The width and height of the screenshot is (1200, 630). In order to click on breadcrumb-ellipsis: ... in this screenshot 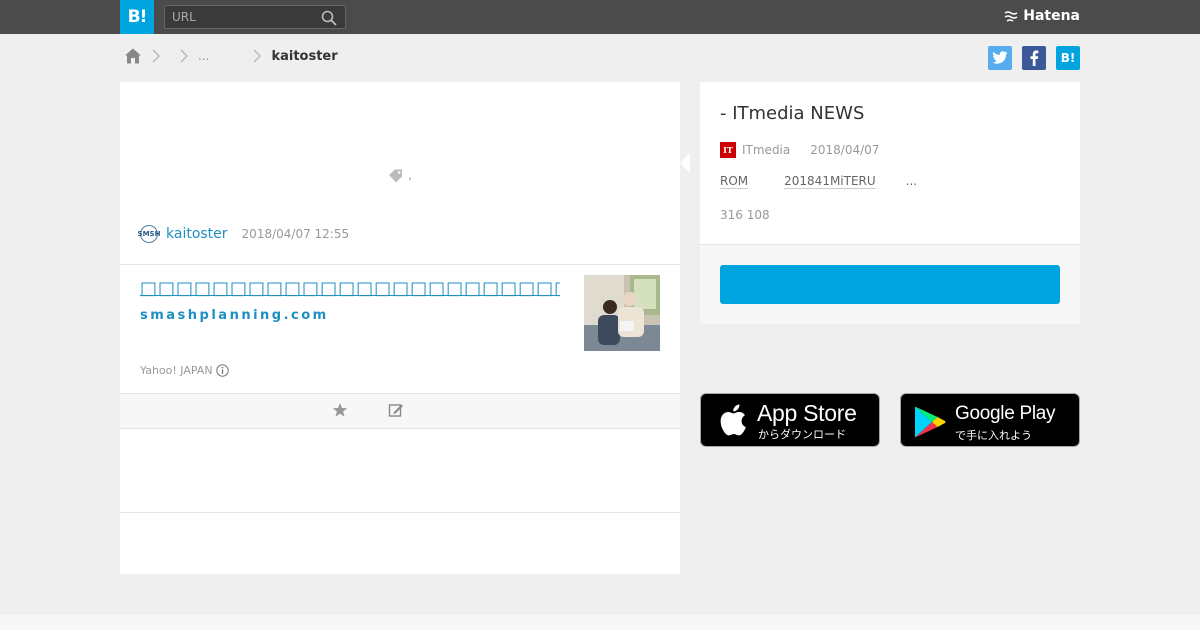, I will do `click(203, 56)`.